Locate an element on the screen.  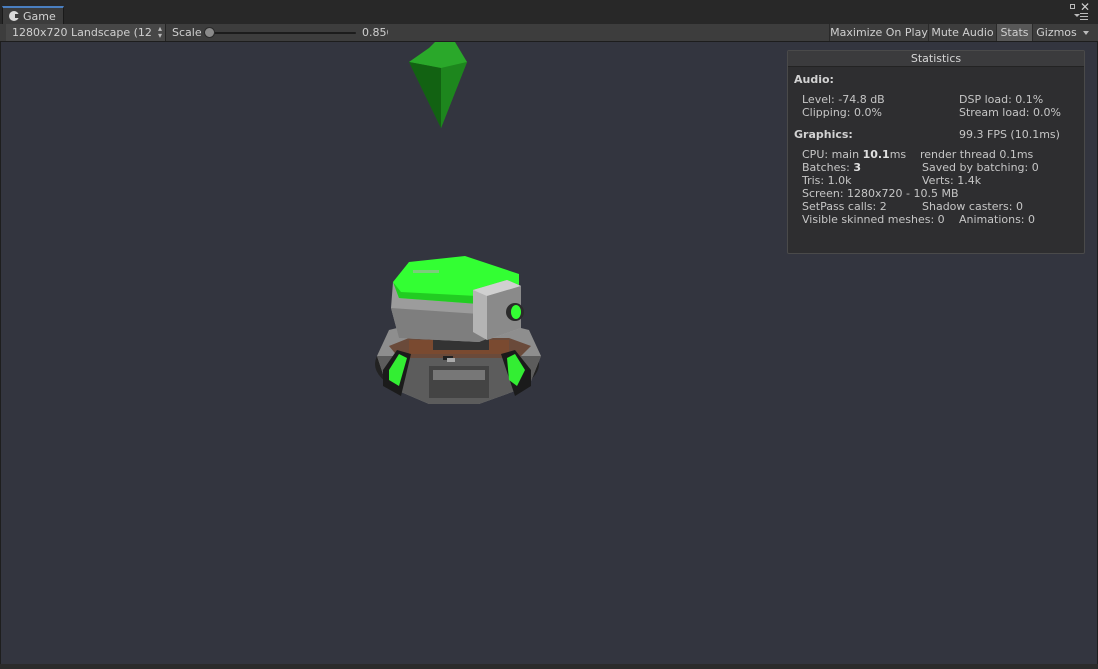
fps: 99.3 FPS (10.1ms) is located at coordinates (1009, 134).